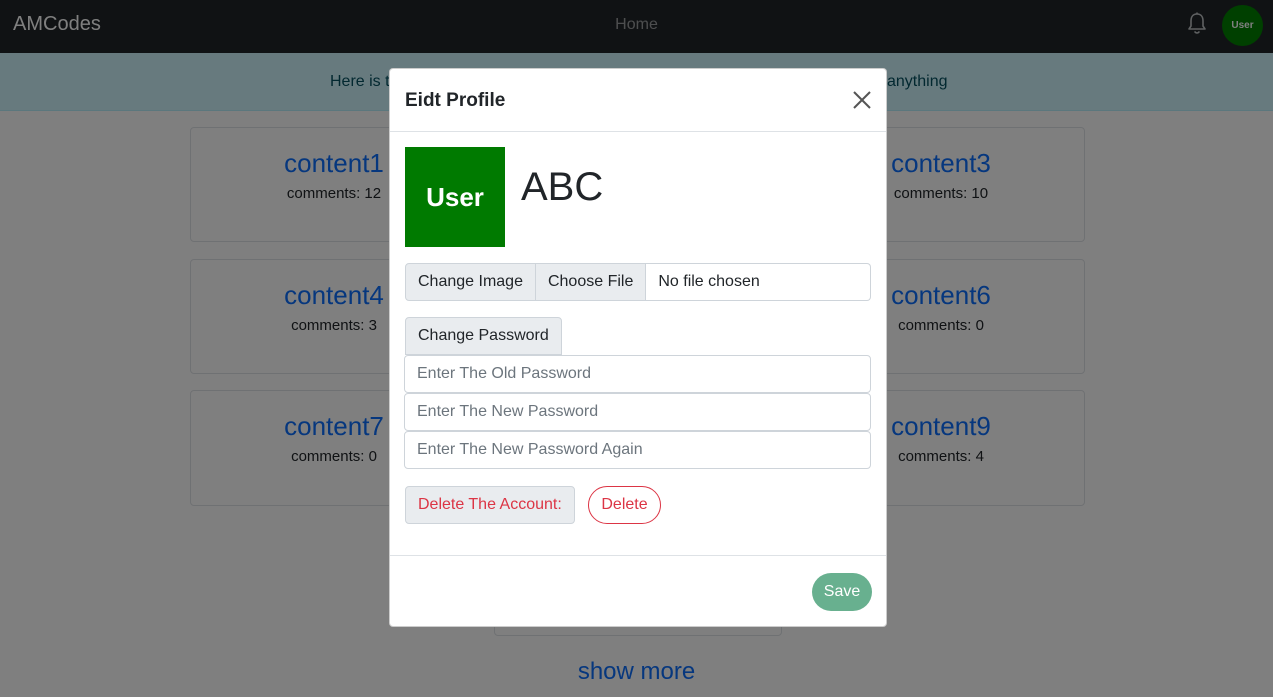 Image resolution: width=1273 pixels, height=697 pixels. I want to click on delete-account-label: Delete The Account:, so click(490, 505).